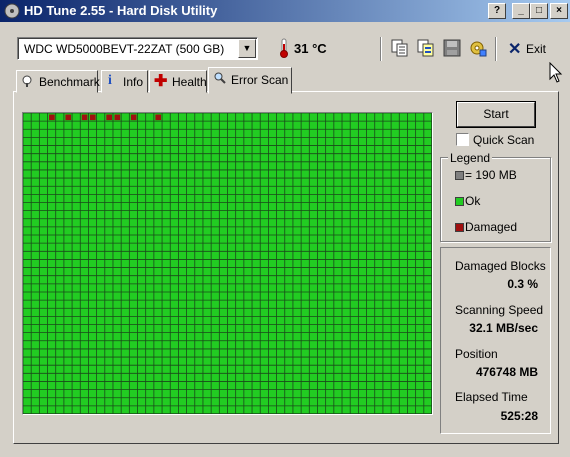 The width and height of the screenshot is (570, 457). Describe the element at coordinates (536, 49) in the screenshot. I see `exit-label: Exit` at that location.